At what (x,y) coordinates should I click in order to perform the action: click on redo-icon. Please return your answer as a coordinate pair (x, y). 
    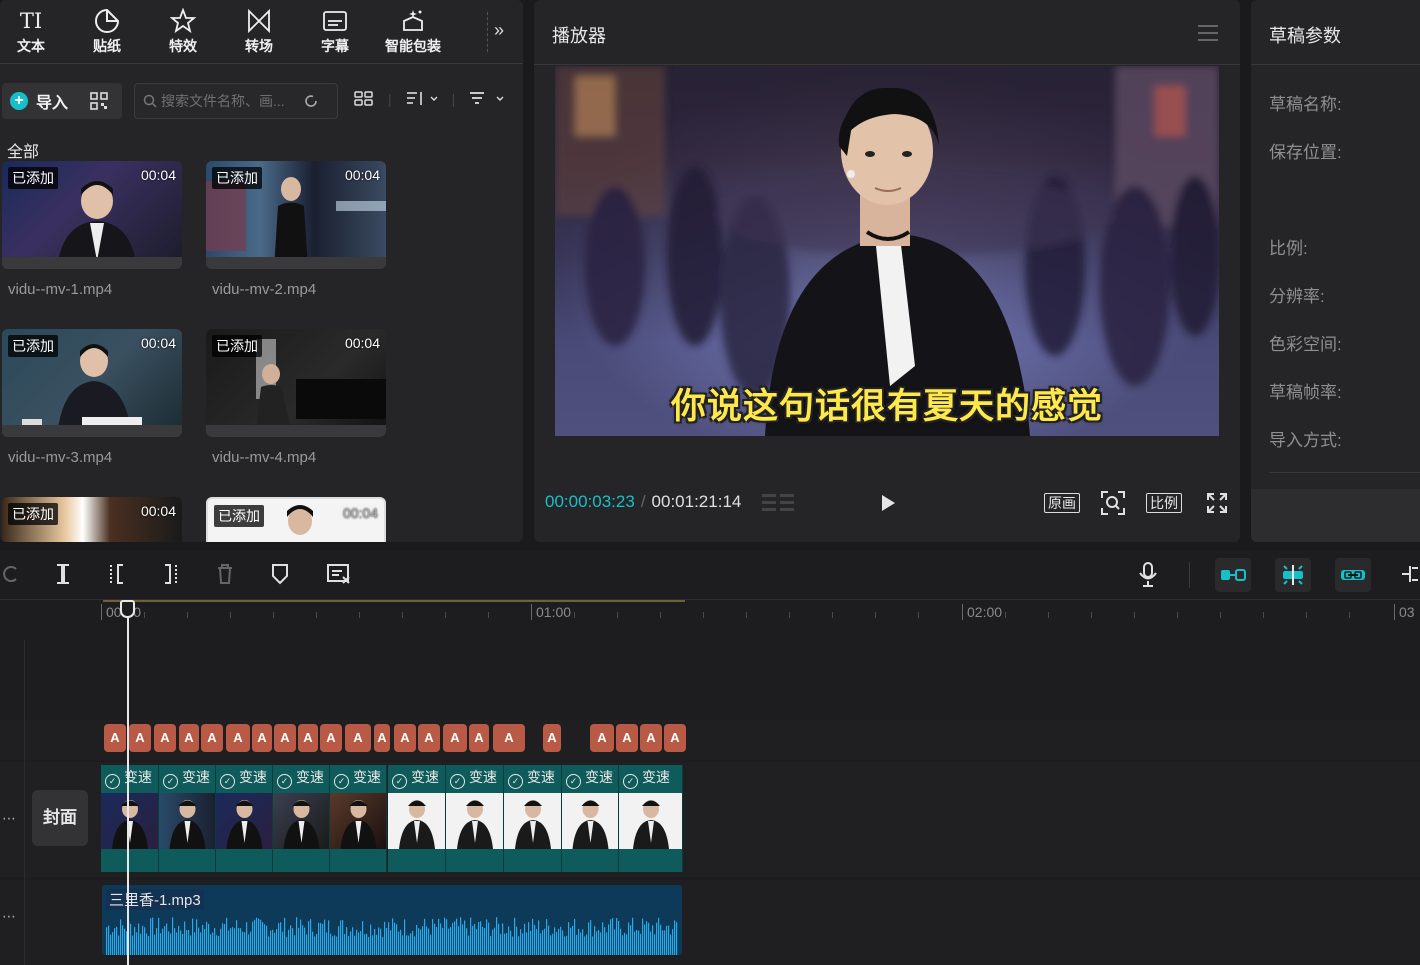
    Looking at the image, I should click on (10, 574).